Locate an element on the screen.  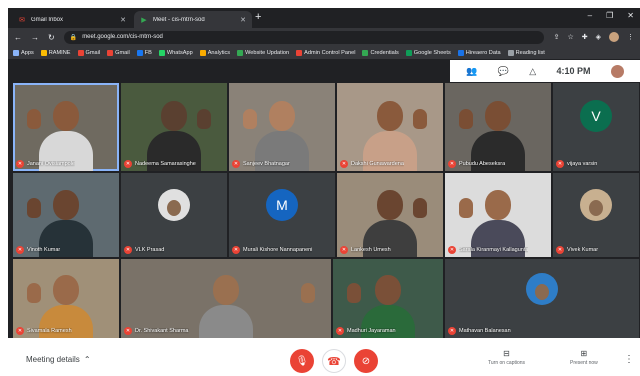
puzzle-icon: ◈ is located at coordinates (598, 37).